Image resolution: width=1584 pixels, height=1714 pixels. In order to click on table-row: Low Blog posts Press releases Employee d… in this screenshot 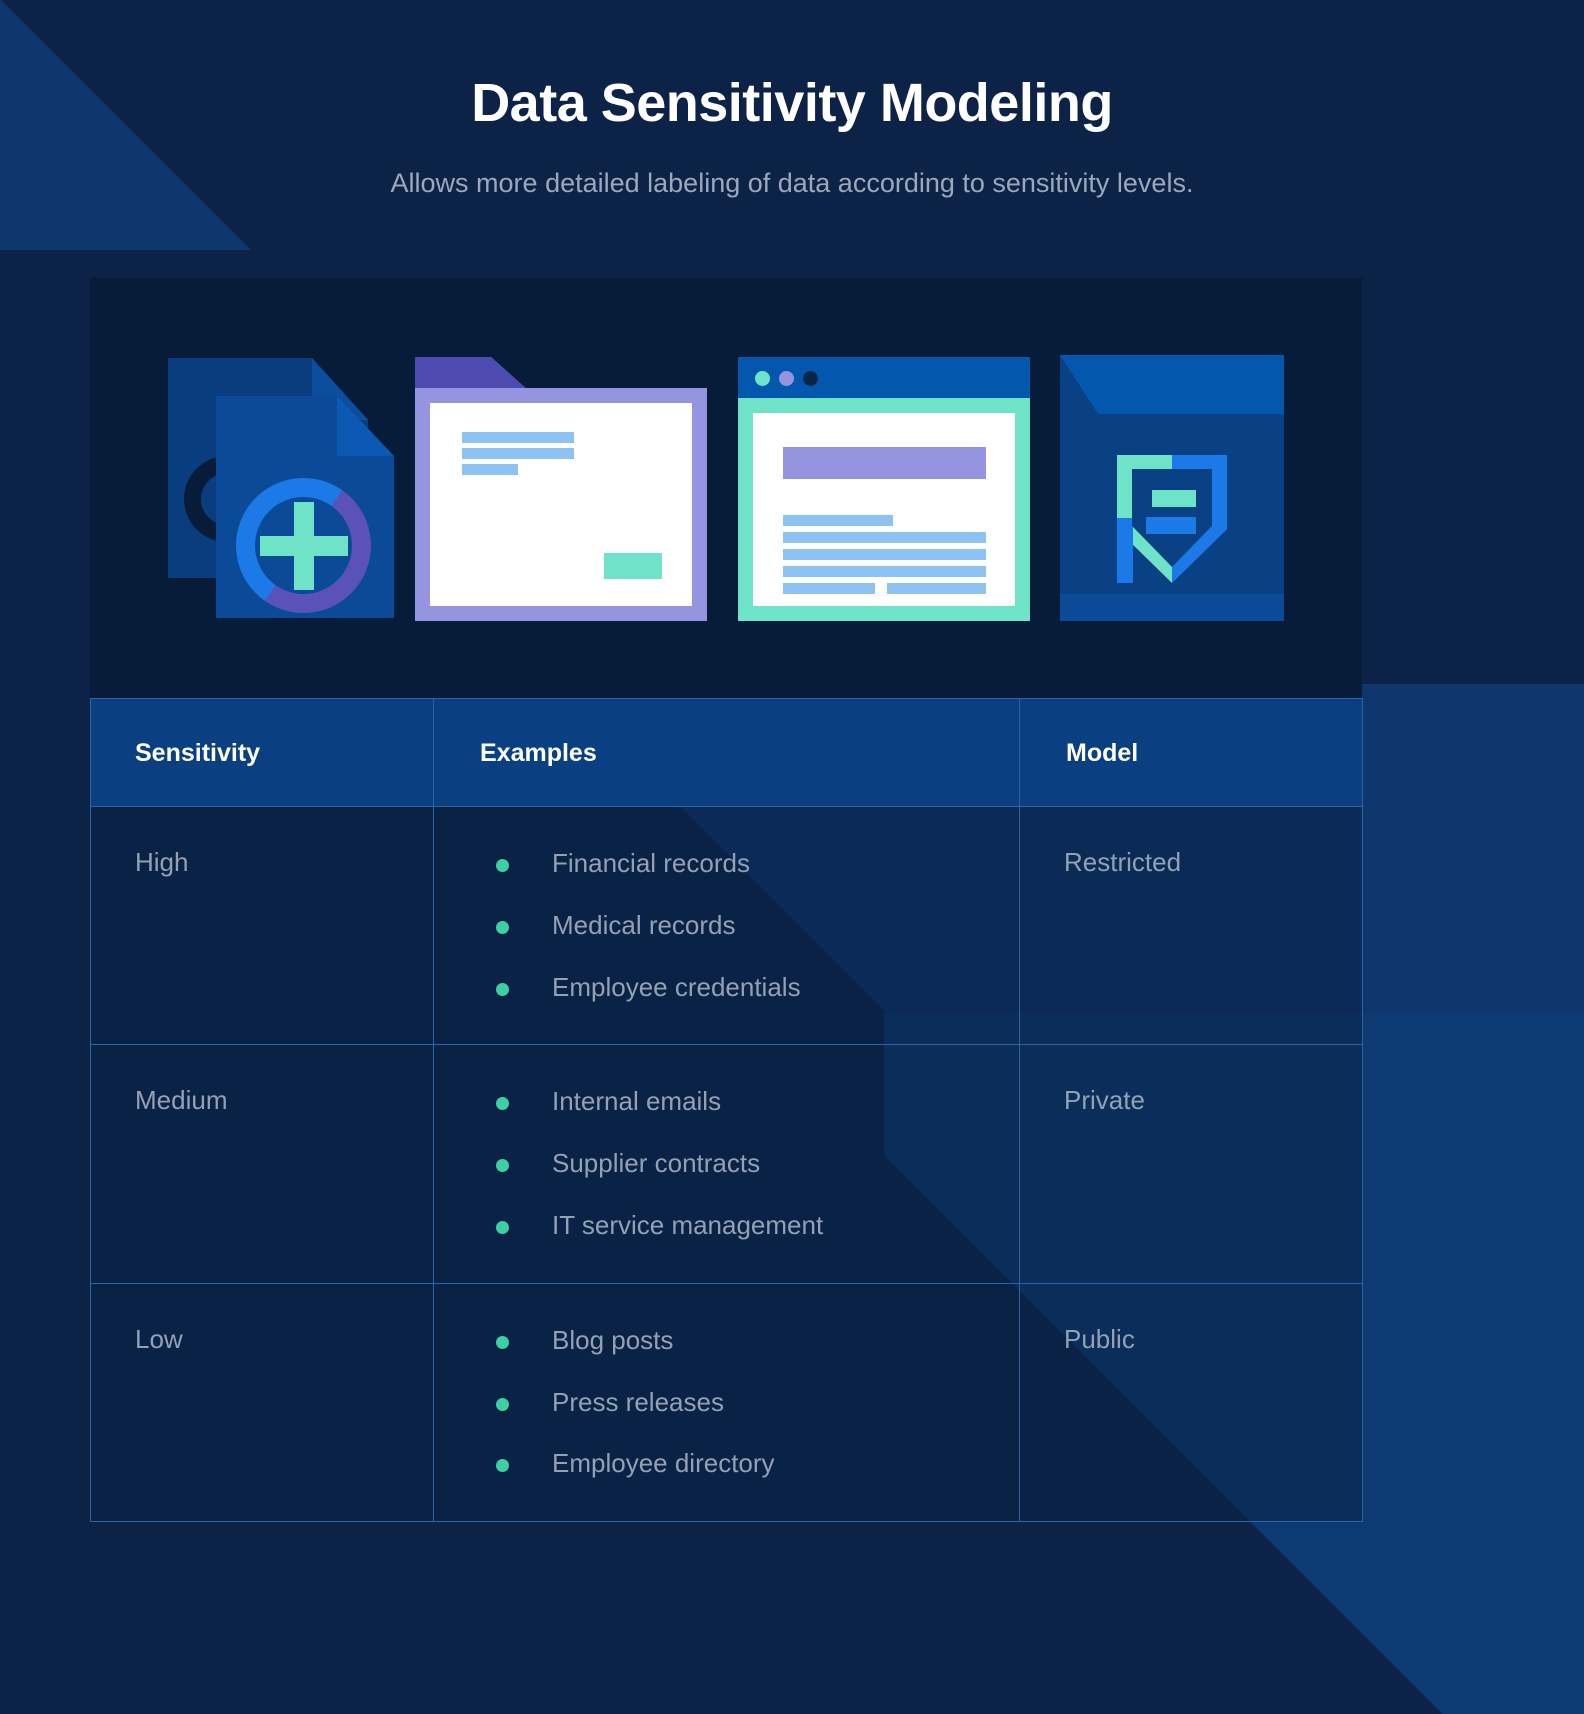, I will do `click(726, 1402)`.